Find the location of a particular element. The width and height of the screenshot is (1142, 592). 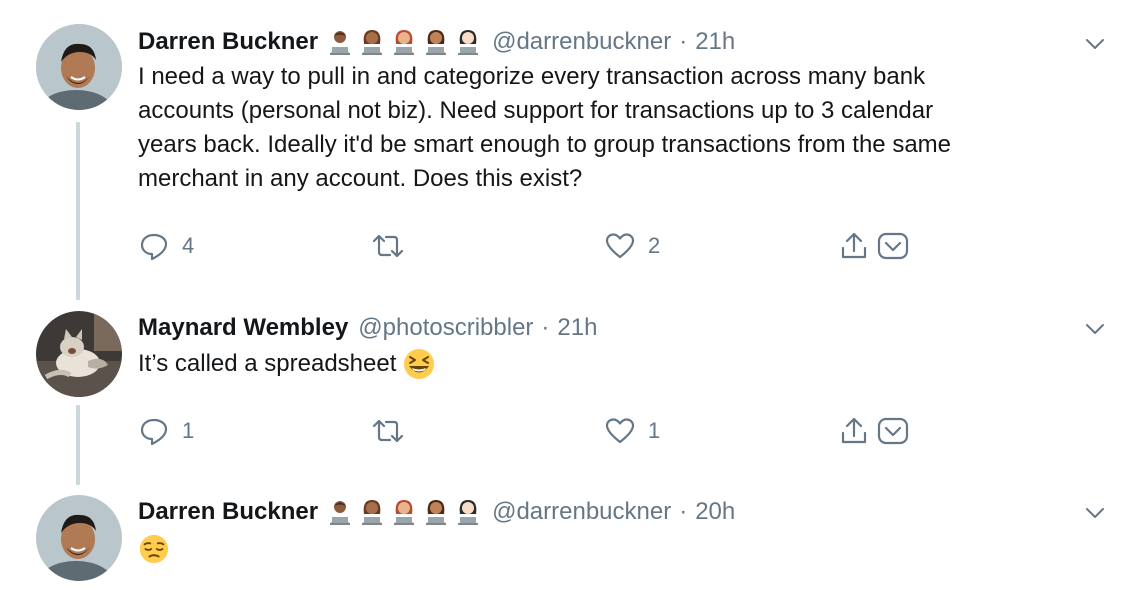

reply-count: 4 is located at coordinates (188, 245).